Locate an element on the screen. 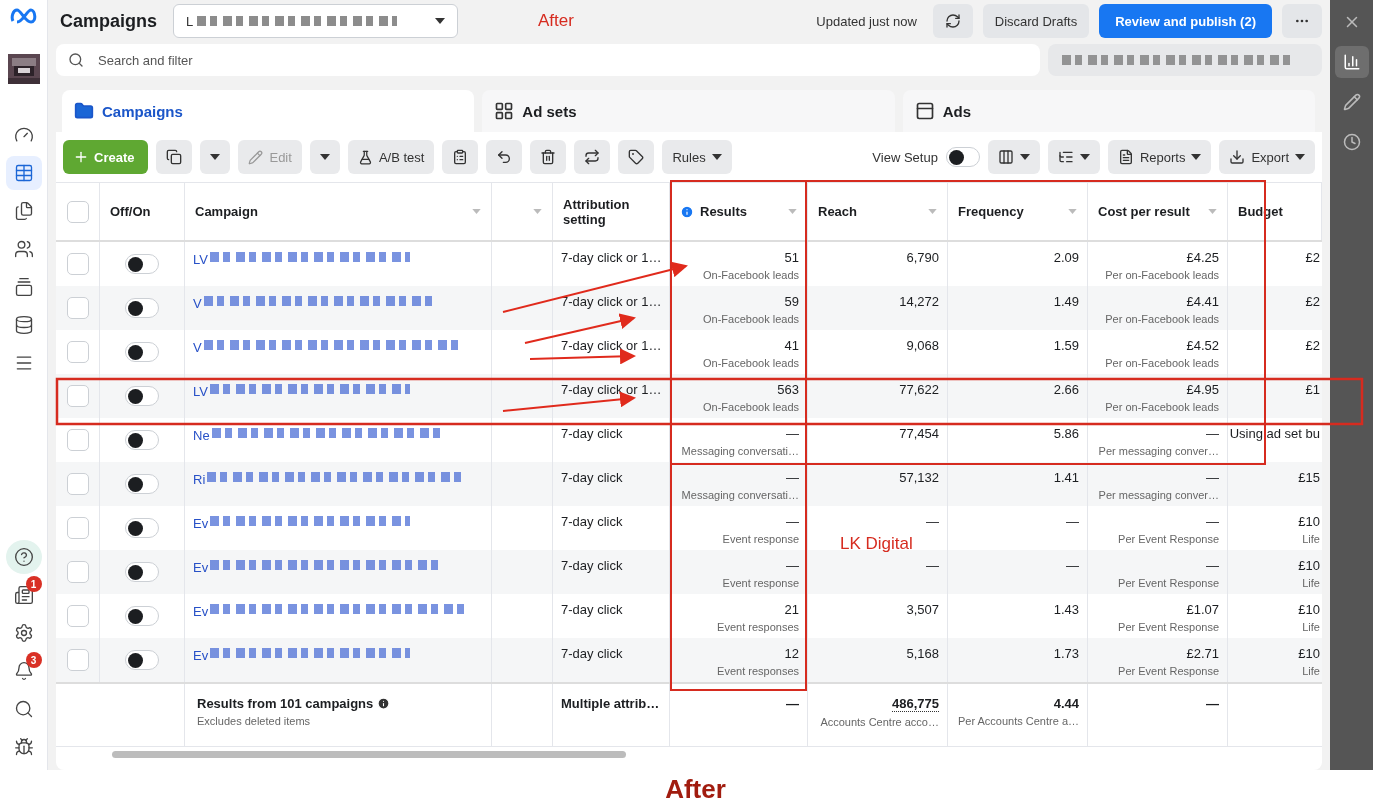 Image resolution: width=1373 pixels, height=809 pixels. column-header: Attribution setting is located at coordinates (611, 211).